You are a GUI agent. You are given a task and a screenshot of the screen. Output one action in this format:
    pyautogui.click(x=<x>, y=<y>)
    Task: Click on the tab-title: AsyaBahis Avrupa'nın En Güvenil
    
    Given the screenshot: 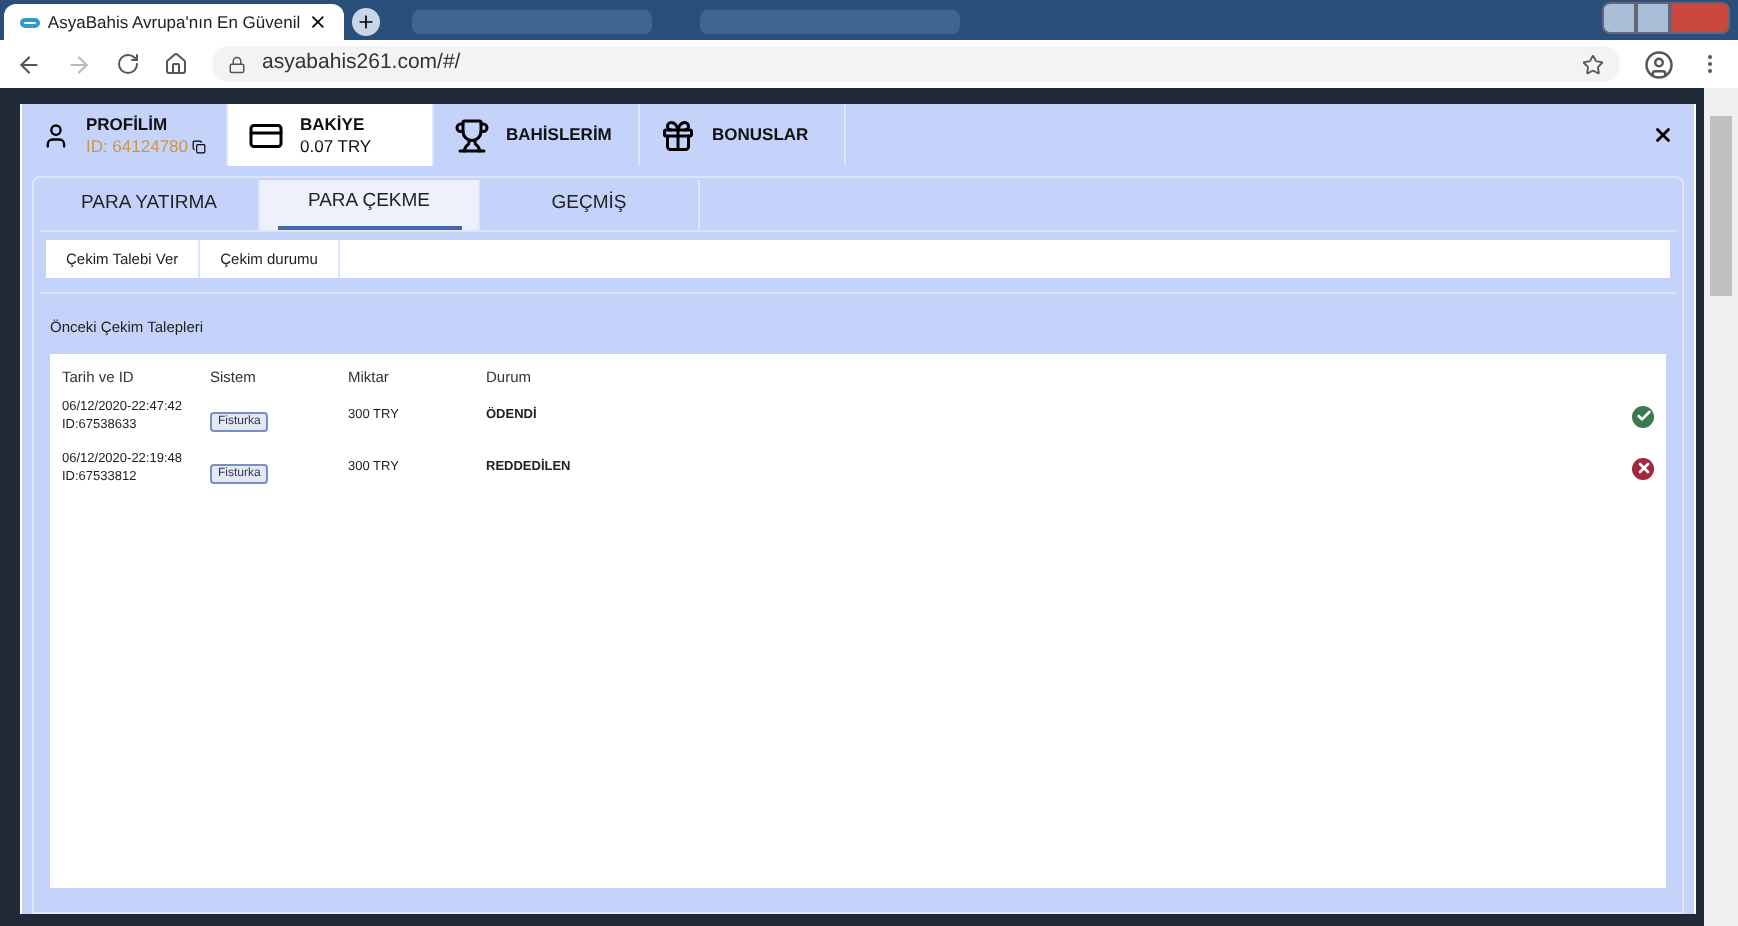 What is the action you would take?
    pyautogui.click(x=174, y=22)
    